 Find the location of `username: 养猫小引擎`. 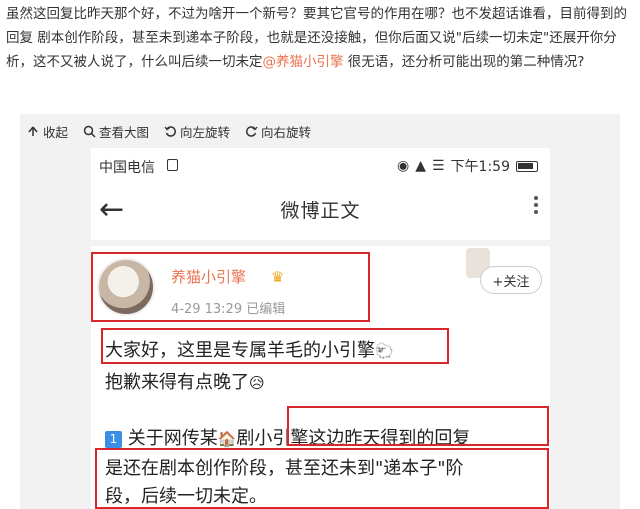

username: 养猫小引擎 is located at coordinates (208, 276).